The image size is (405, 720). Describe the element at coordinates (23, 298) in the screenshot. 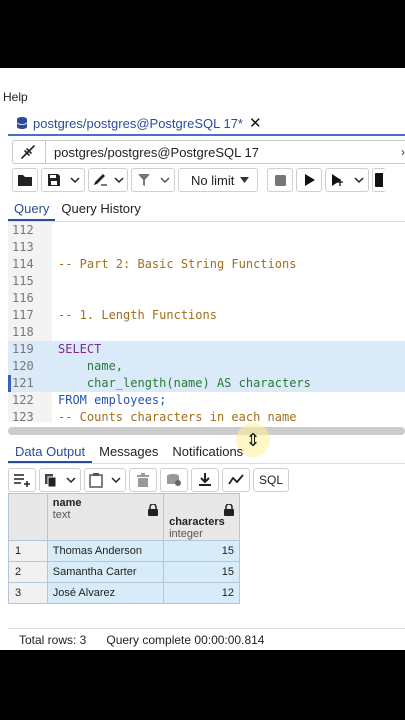

I see `line-number: 116` at that location.